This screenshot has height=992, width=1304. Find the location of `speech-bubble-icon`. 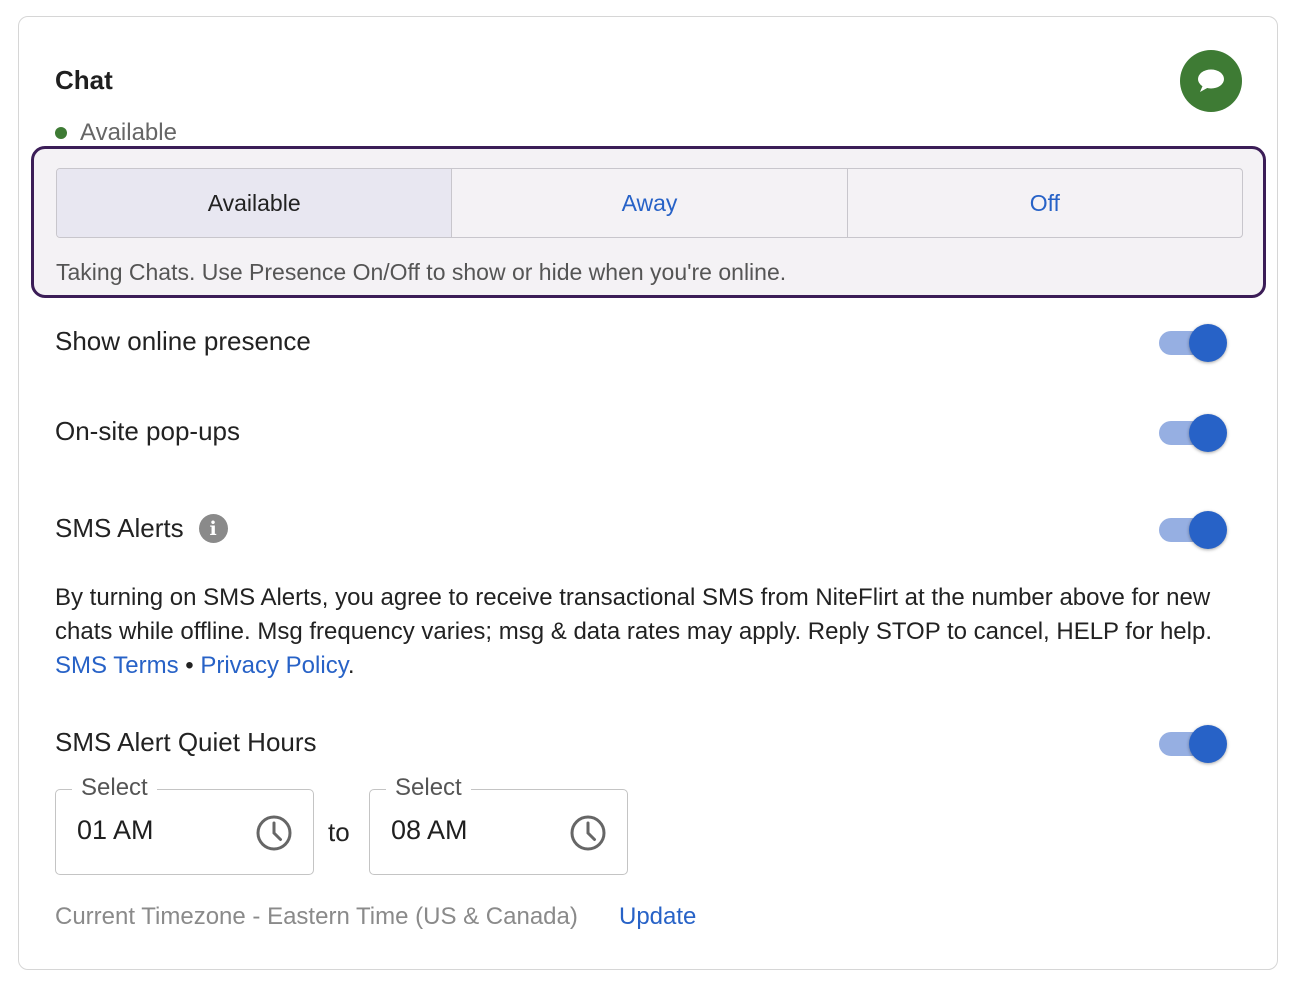

speech-bubble-icon is located at coordinates (1211, 80).